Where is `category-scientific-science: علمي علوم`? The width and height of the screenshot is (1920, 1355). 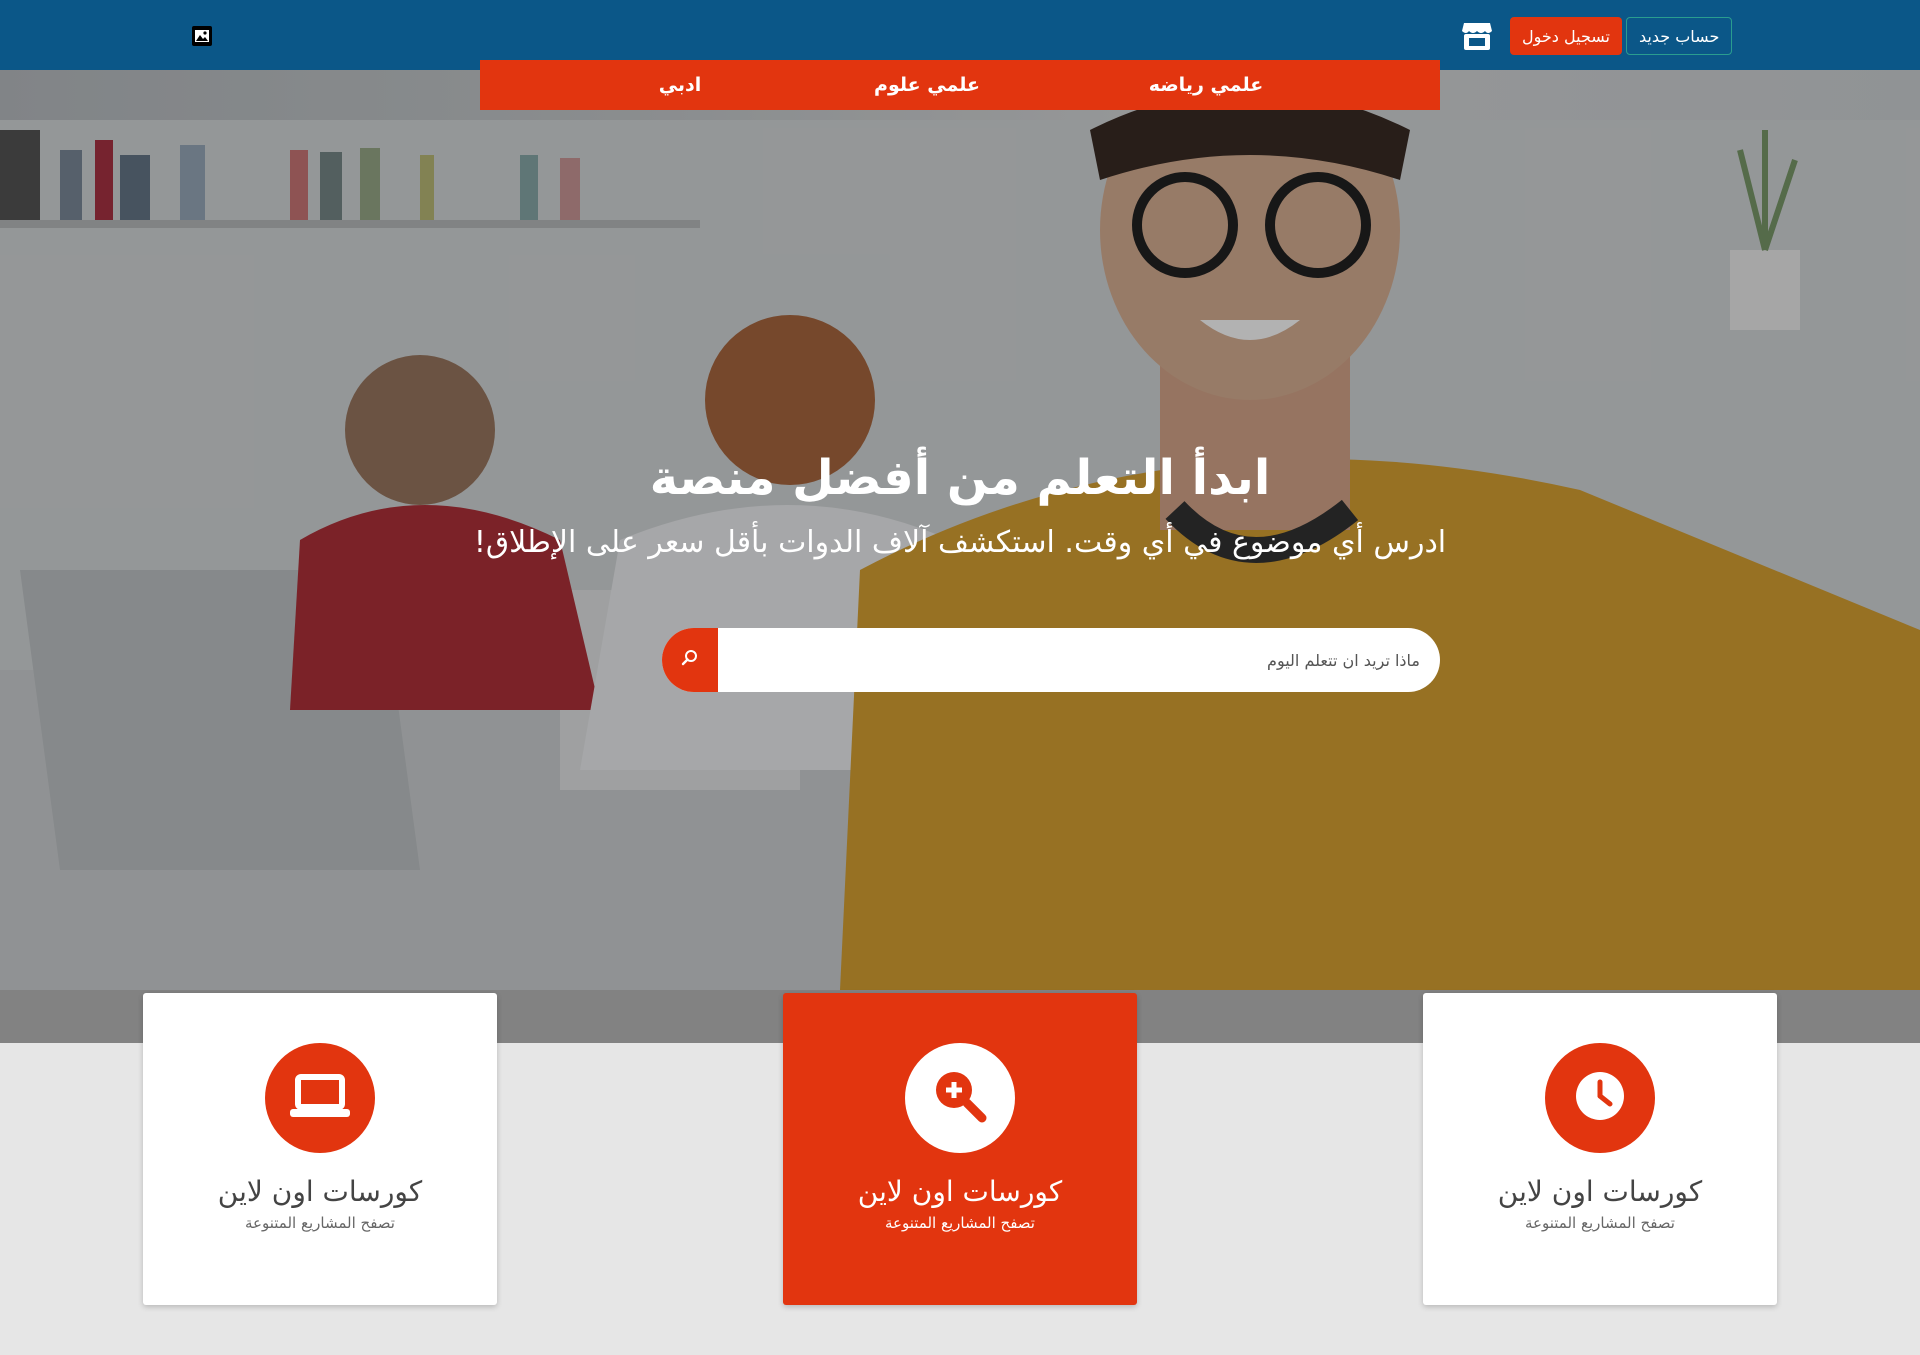 category-scientific-science: علمي علوم is located at coordinates (927, 85).